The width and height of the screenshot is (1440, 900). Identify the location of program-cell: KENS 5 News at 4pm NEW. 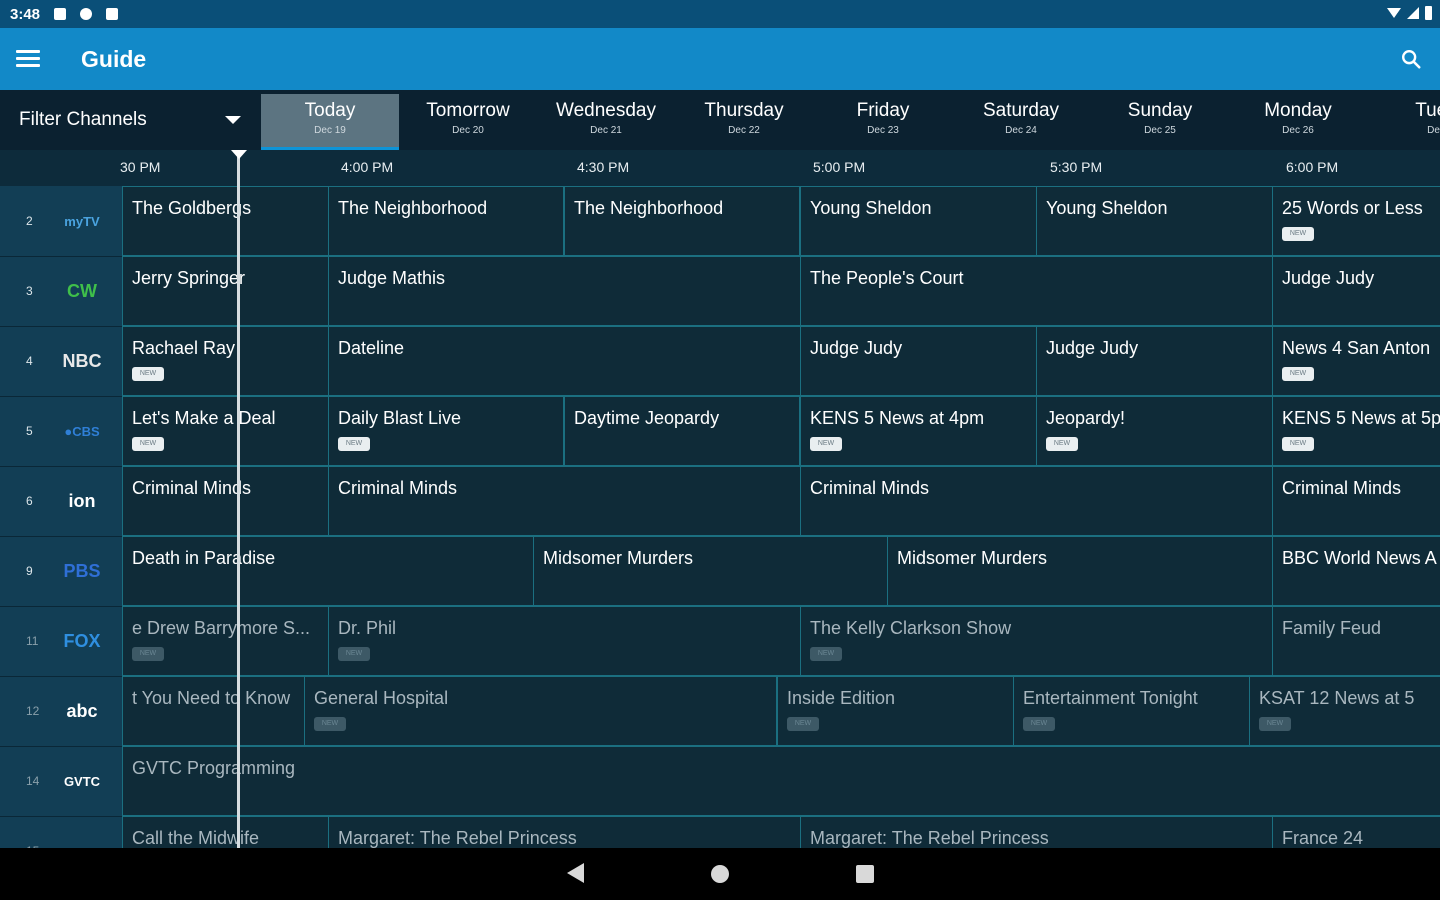
(918, 431).